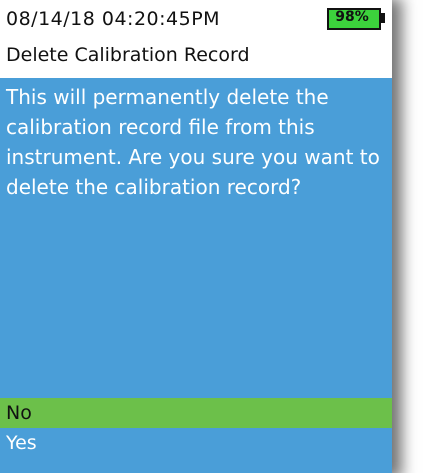  What do you see at coordinates (128, 55) in the screenshot?
I see `screen-title: Delete Calibration Record` at bounding box center [128, 55].